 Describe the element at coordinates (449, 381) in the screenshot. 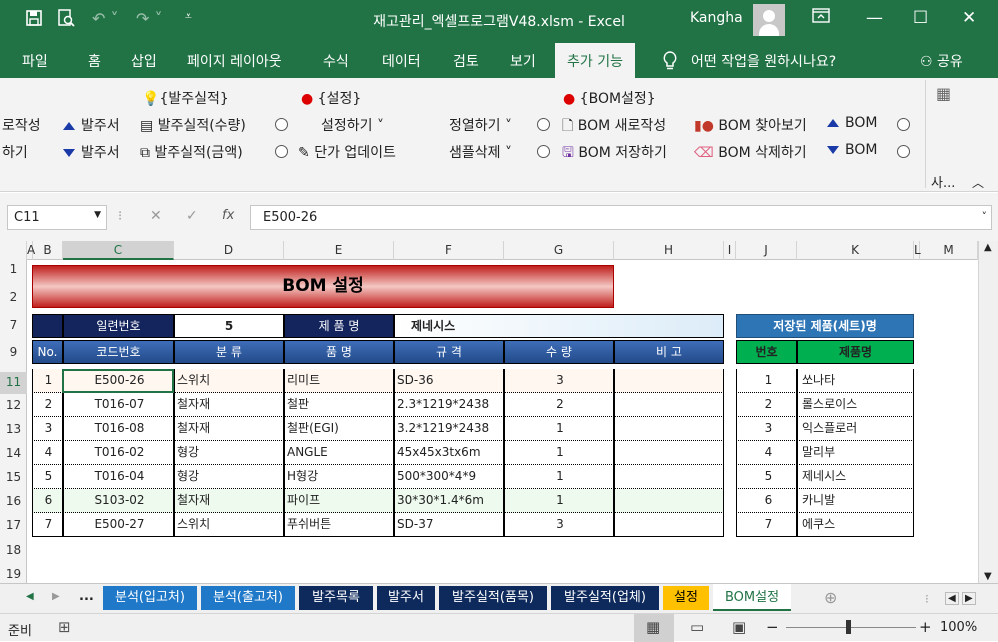

I see `table-cell: SD-36` at that location.